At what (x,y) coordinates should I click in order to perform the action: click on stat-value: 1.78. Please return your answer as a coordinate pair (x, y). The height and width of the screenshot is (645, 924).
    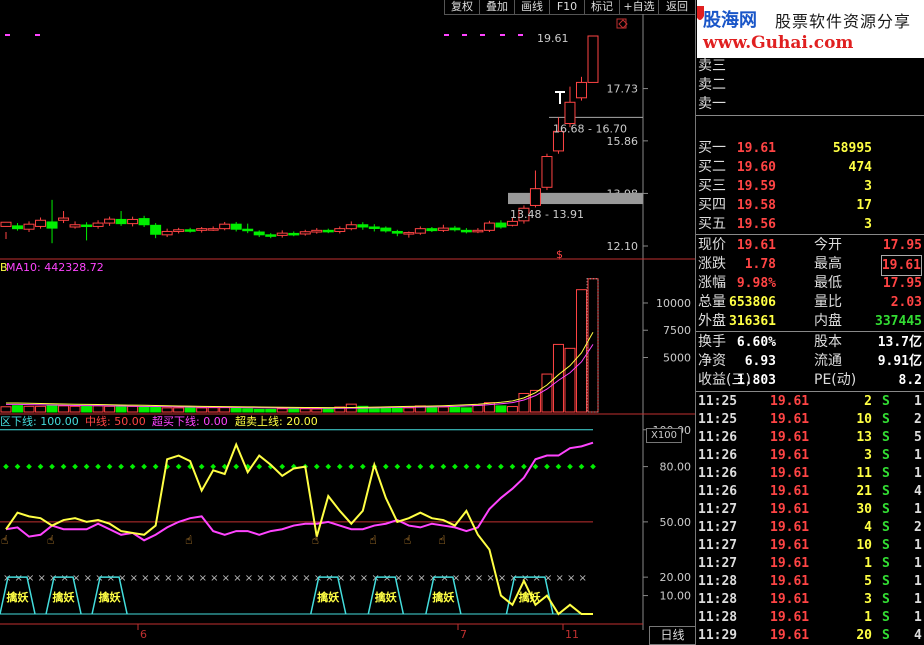
    Looking at the image, I should click on (760, 264).